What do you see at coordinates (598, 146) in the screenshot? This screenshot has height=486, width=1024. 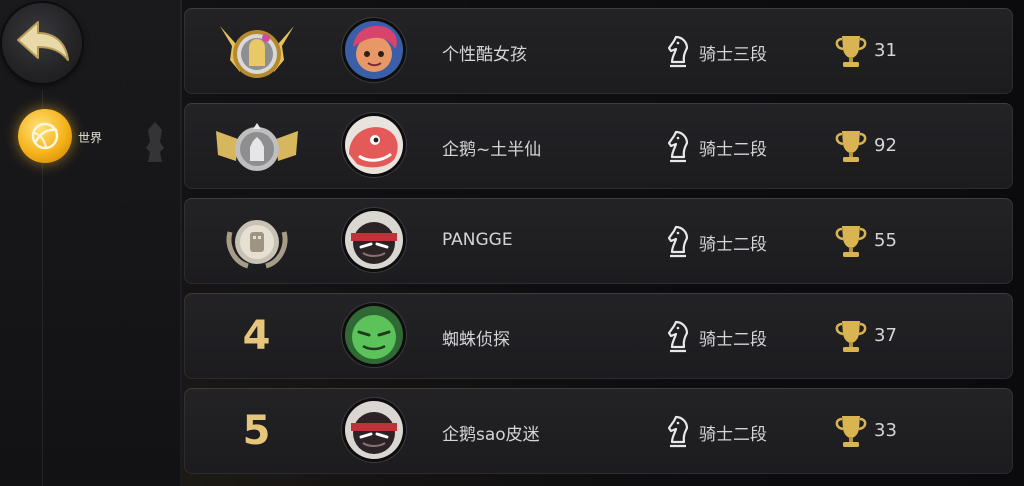 I see `list-item: 企鹅~土半仙 骑士二段 92` at bounding box center [598, 146].